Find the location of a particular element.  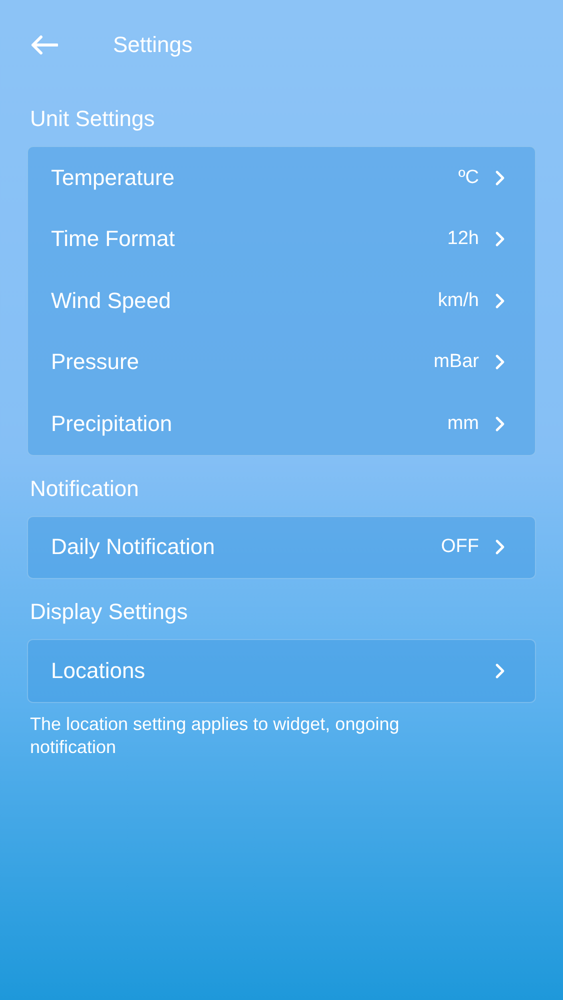

setting-value: 12h is located at coordinates (463, 239).